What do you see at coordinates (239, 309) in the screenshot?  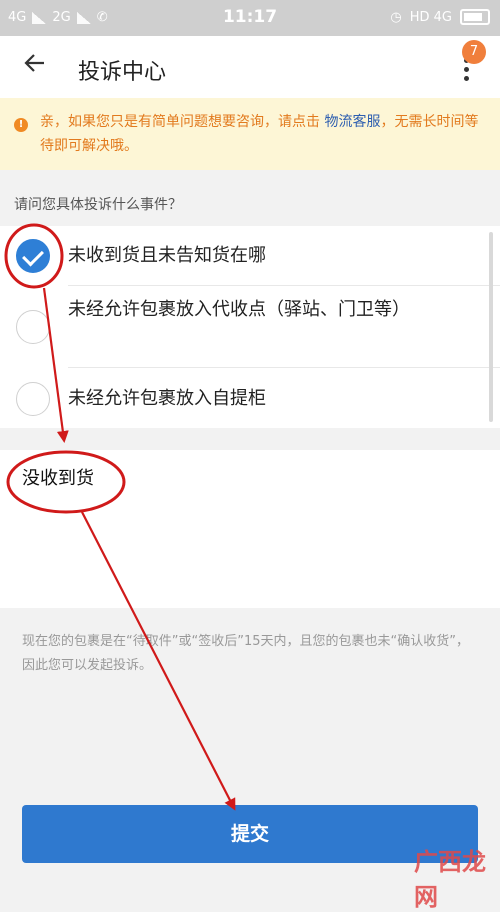 I see `option-label: 未经允许包裹放入代收点（驿站、门卫等）` at bounding box center [239, 309].